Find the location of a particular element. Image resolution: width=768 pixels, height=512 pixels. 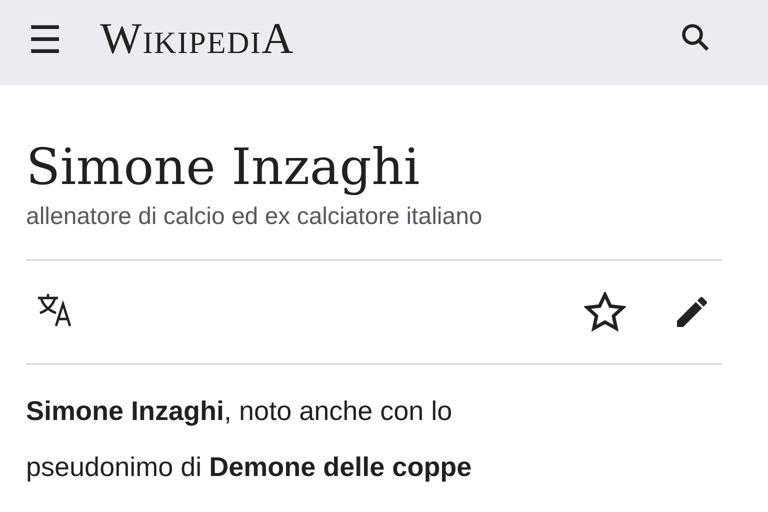

menu-icon: ☰ is located at coordinates (45, 39).